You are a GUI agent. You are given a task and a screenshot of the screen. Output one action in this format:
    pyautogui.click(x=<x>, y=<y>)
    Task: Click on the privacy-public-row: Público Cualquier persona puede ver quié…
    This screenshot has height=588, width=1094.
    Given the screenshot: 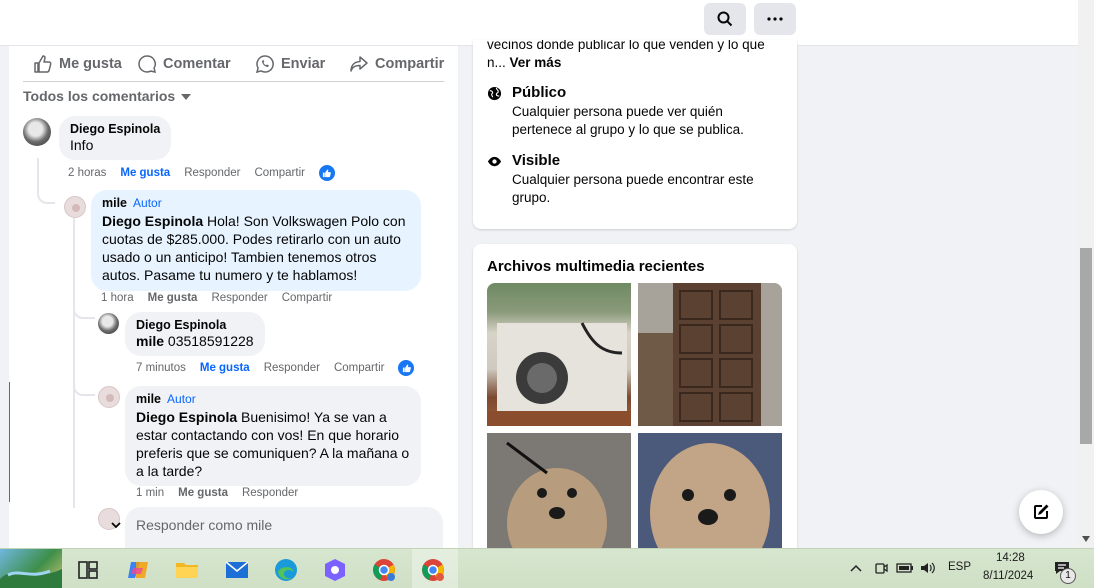 What is the action you would take?
    pyautogui.click(x=625, y=111)
    